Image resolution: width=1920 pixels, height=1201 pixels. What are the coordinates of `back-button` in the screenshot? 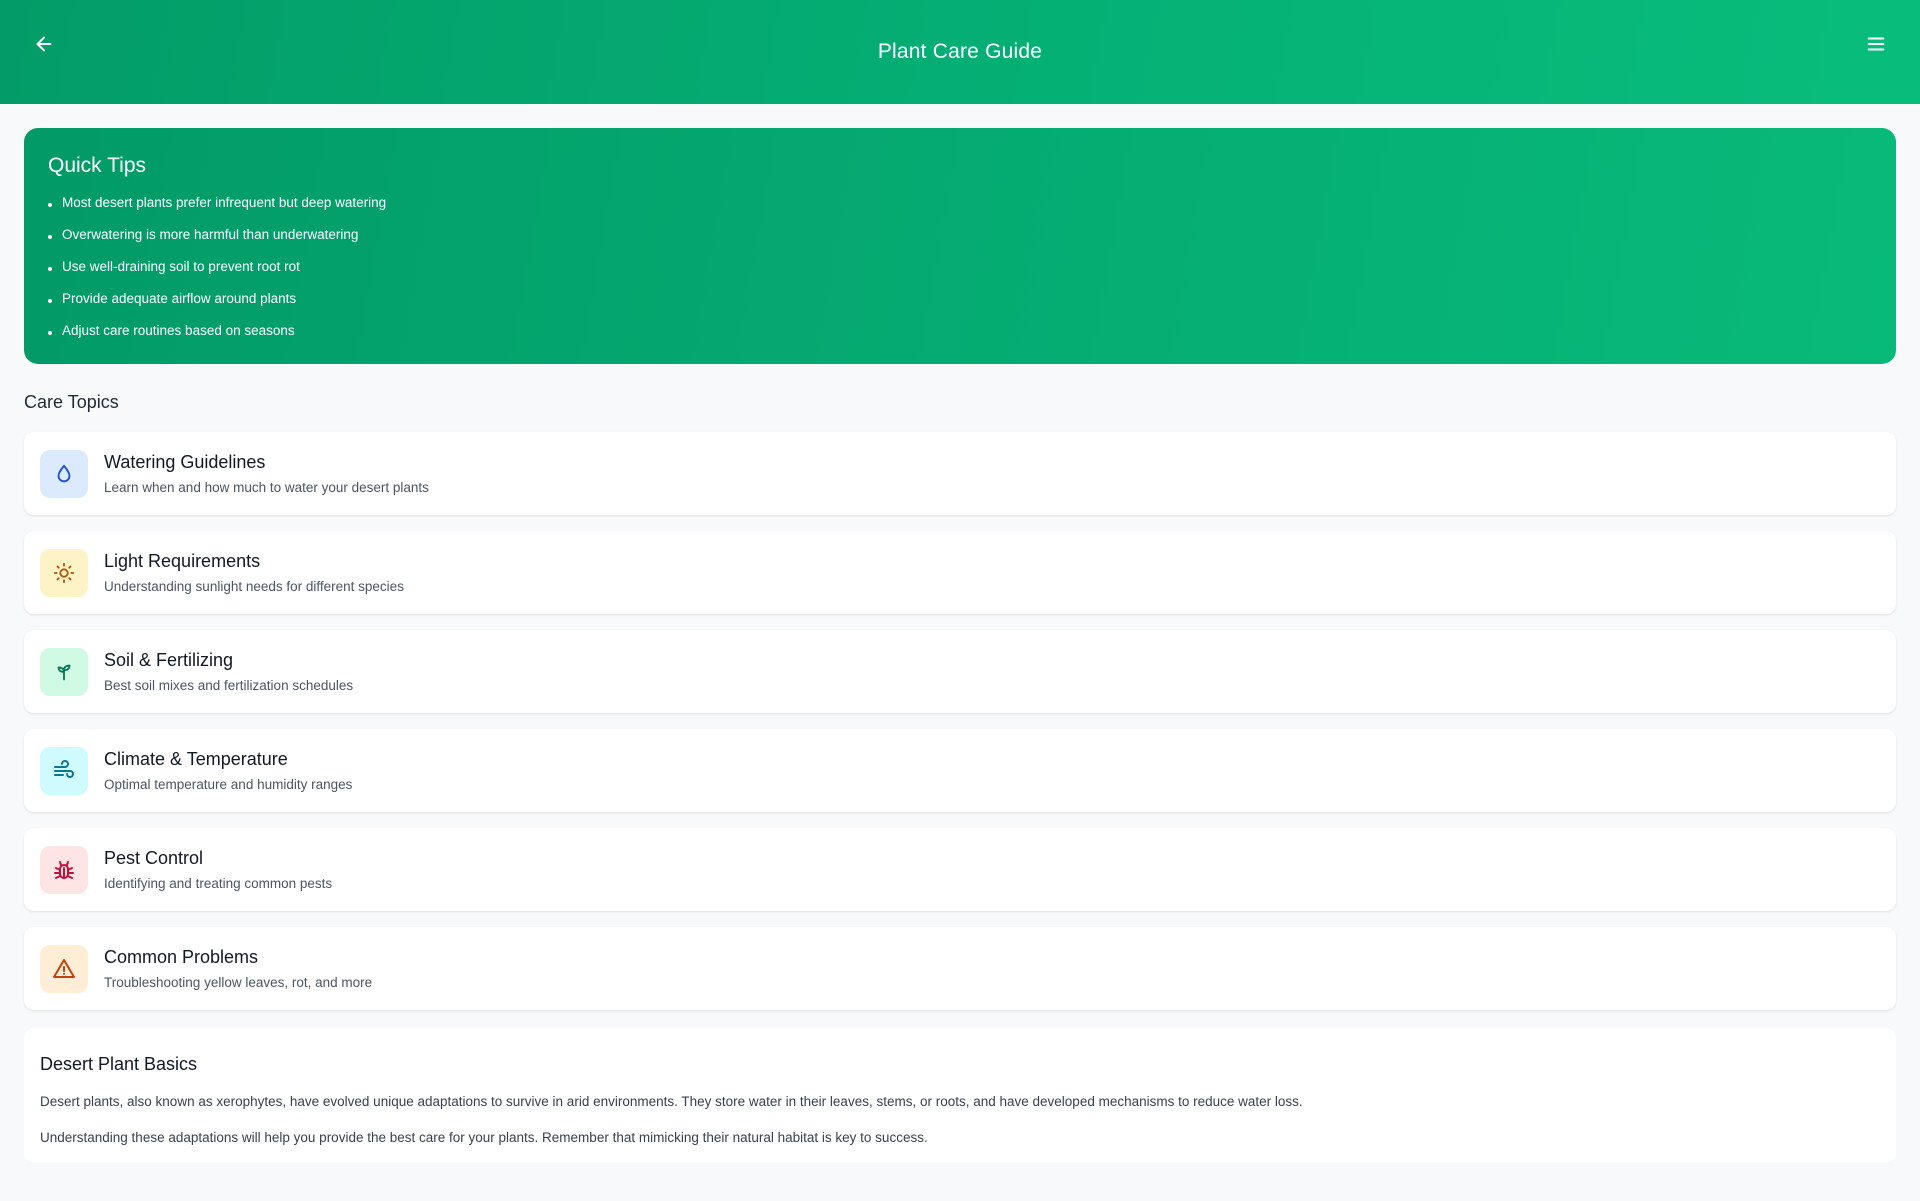 It's located at (44, 44).